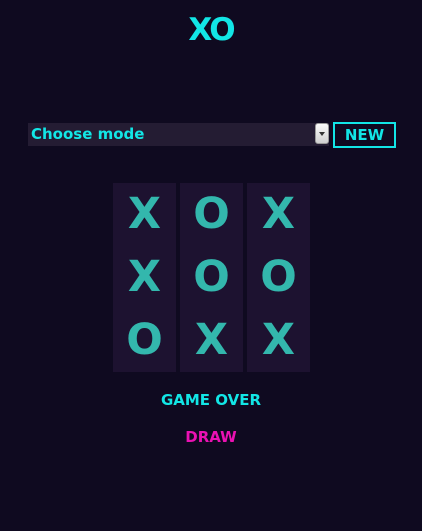 Image resolution: width=422 pixels, height=531 pixels. I want to click on cell-r1-c1: X, so click(144, 214).